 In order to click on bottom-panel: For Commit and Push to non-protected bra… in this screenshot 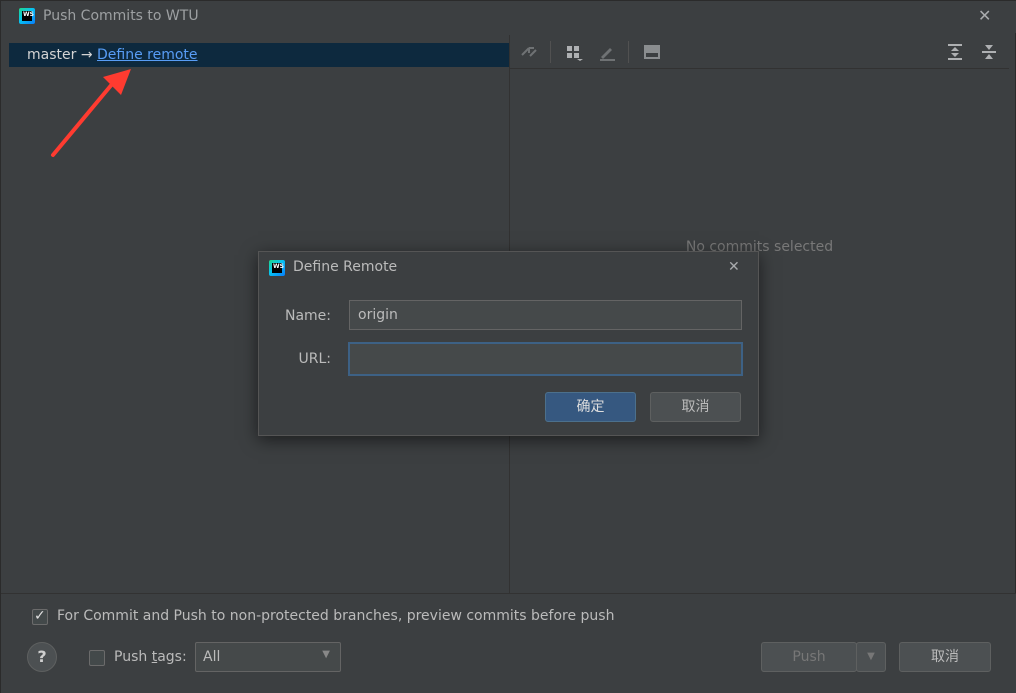, I will do `click(508, 643)`.